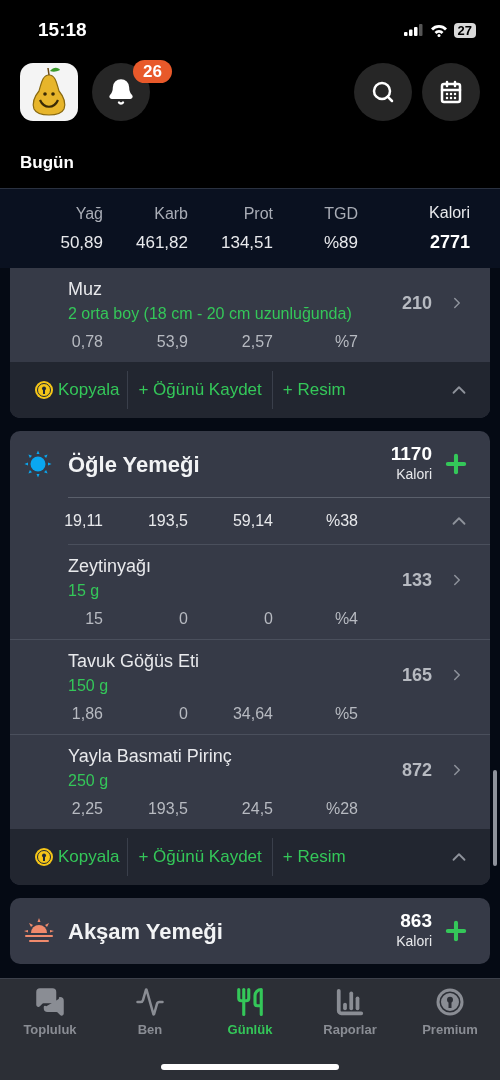  What do you see at coordinates (256, 809) in the screenshot?
I see `macro-value: 24,5` at bounding box center [256, 809].